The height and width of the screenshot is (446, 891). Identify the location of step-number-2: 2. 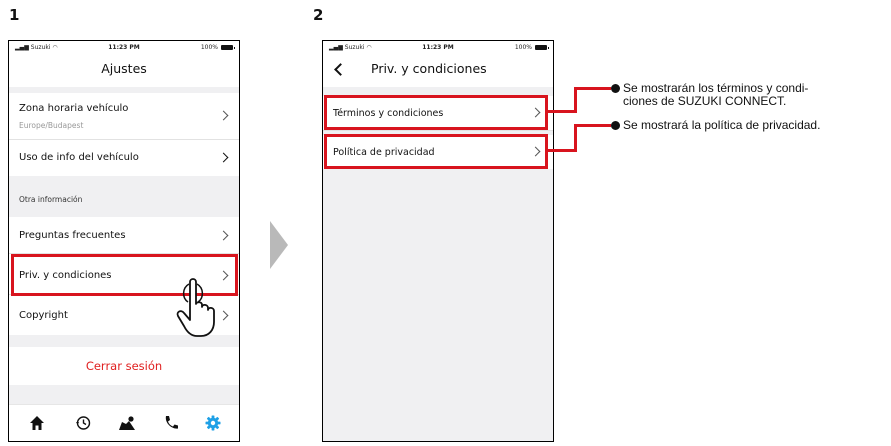
(318, 15).